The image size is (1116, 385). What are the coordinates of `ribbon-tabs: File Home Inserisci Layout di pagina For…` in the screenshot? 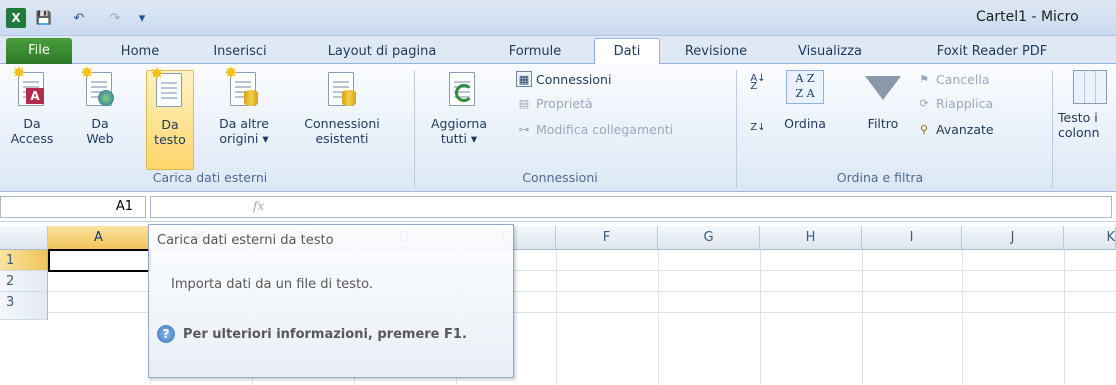 It's located at (558, 50).